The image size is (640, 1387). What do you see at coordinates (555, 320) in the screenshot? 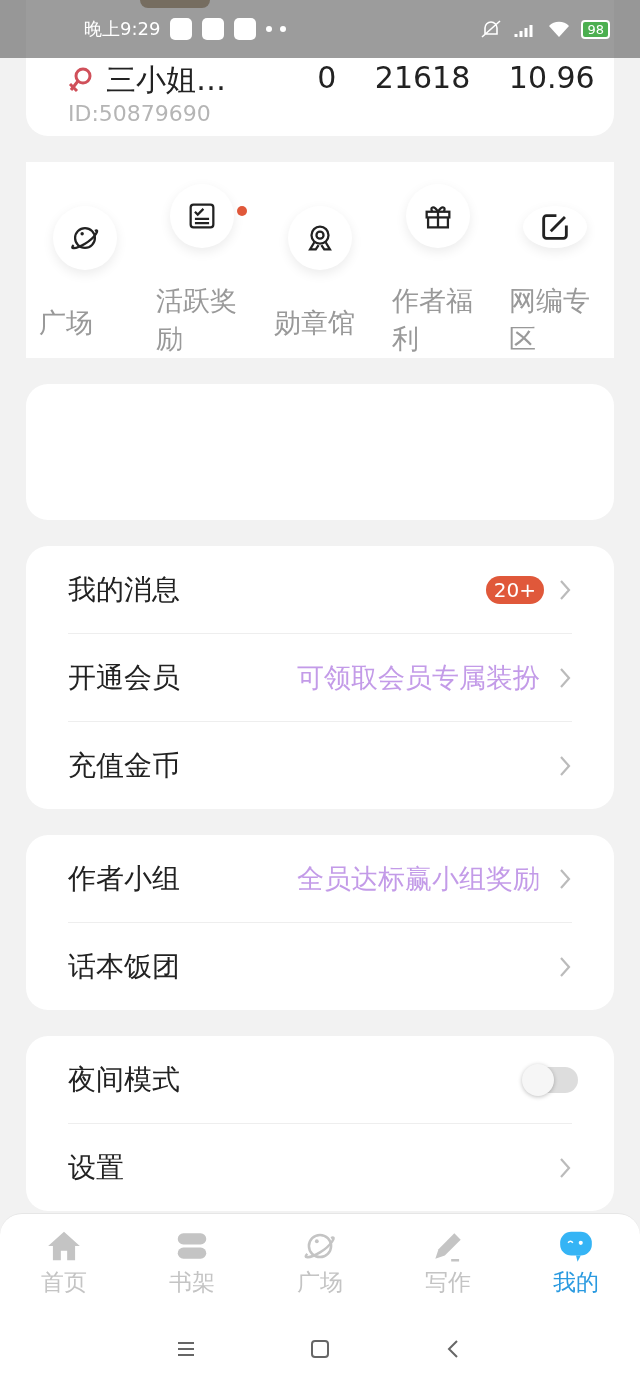
I see `shortcut-label: 网编专区` at bounding box center [555, 320].